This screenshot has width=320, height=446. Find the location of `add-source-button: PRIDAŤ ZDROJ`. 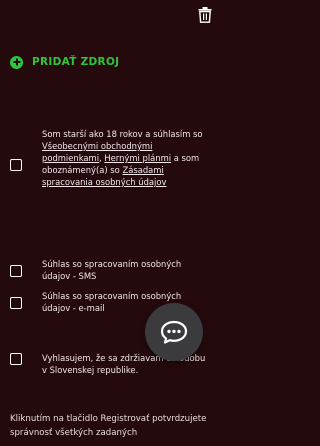

add-source-button: PRIDAŤ ZDROJ is located at coordinates (64, 62).